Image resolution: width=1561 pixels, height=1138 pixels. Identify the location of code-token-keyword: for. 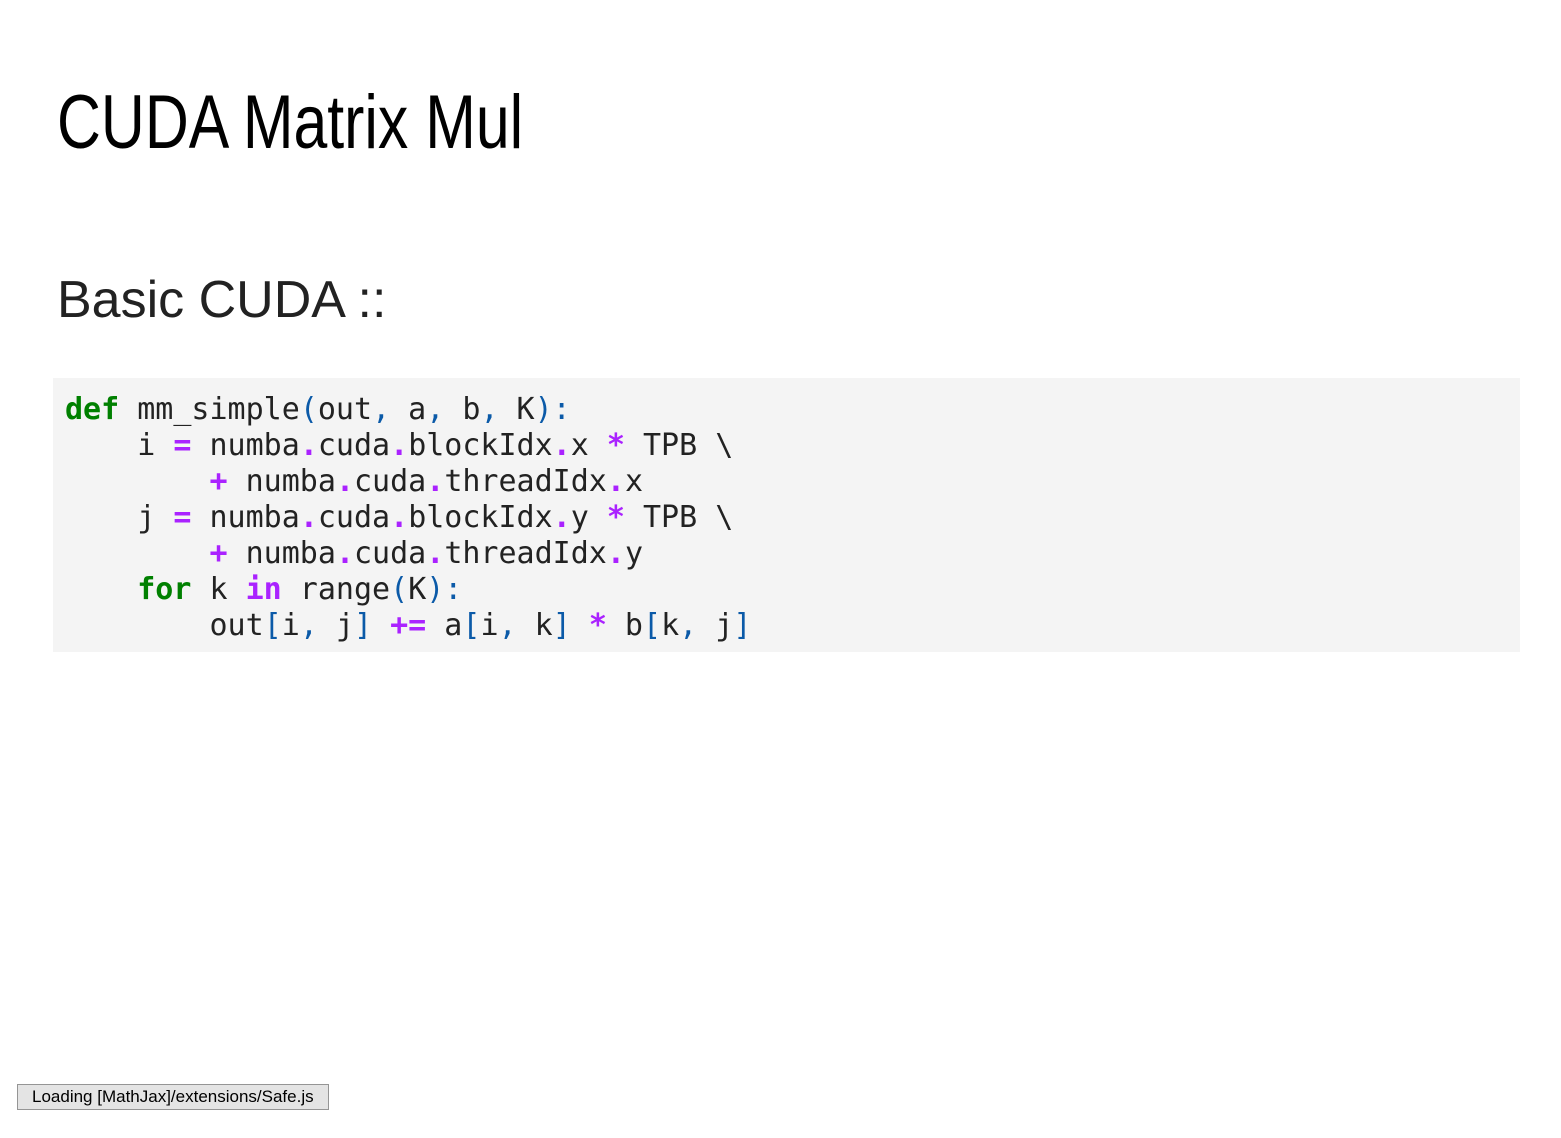
(164, 589).